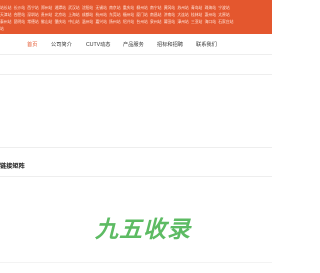 The width and height of the screenshot is (320, 273). What do you see at coordinates (136, 262) in the screenshot?
I see `footer-rule` at bounding box center [136, 262].